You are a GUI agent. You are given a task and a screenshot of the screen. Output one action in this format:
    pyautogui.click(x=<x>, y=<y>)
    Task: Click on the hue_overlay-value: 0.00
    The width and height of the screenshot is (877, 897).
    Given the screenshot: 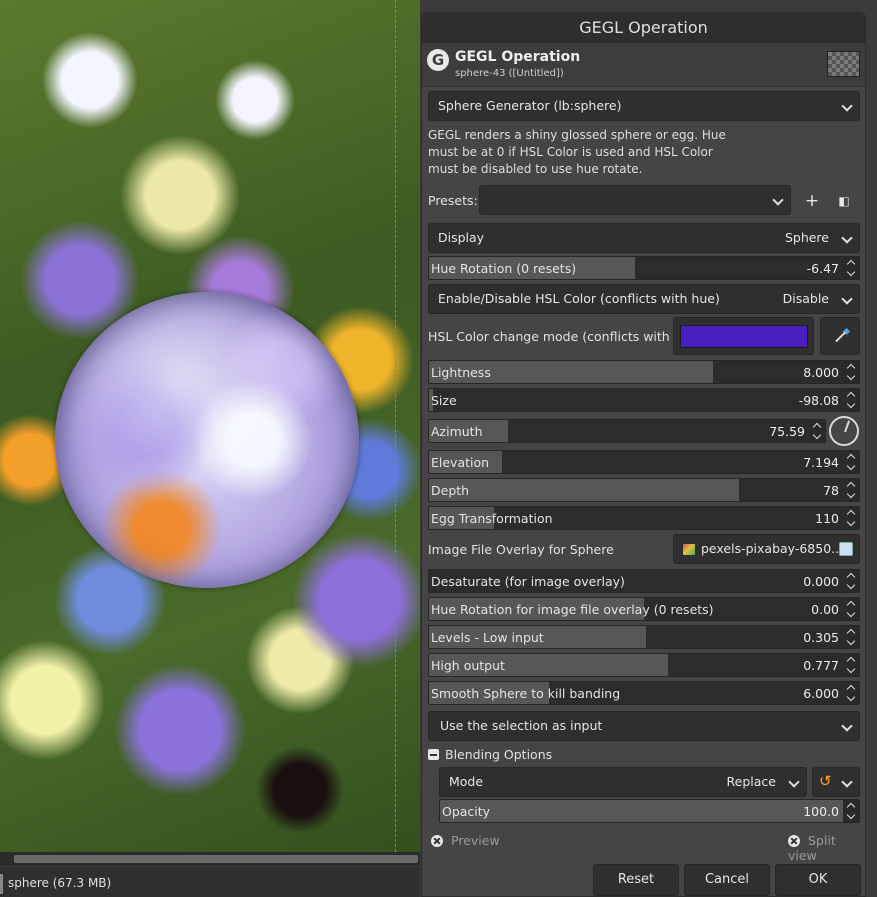 What is the action you would take?
    pyautogui.click(x=825, y=609)
    